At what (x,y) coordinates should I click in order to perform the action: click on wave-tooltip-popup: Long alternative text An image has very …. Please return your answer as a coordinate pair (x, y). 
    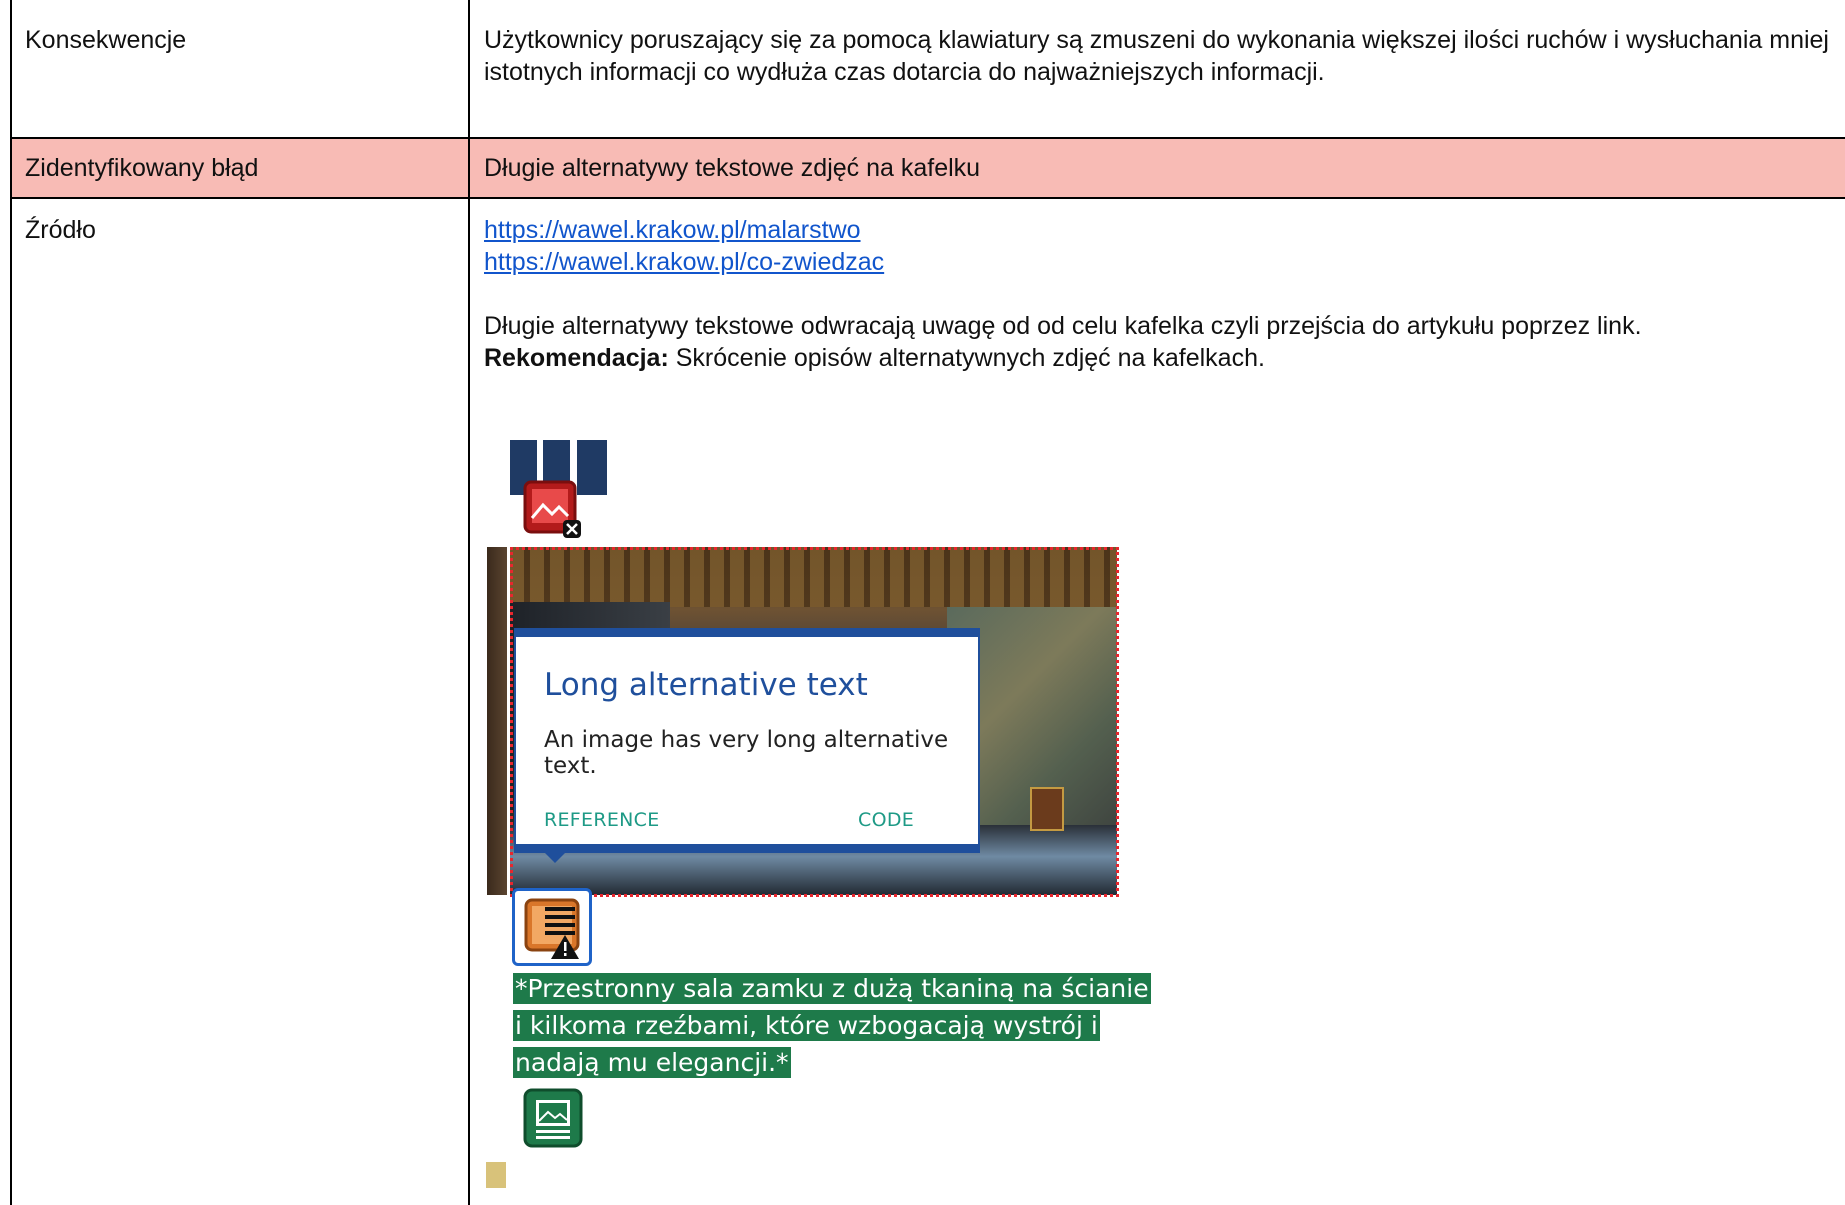
    Looking at the image, I should click on (747, 740).